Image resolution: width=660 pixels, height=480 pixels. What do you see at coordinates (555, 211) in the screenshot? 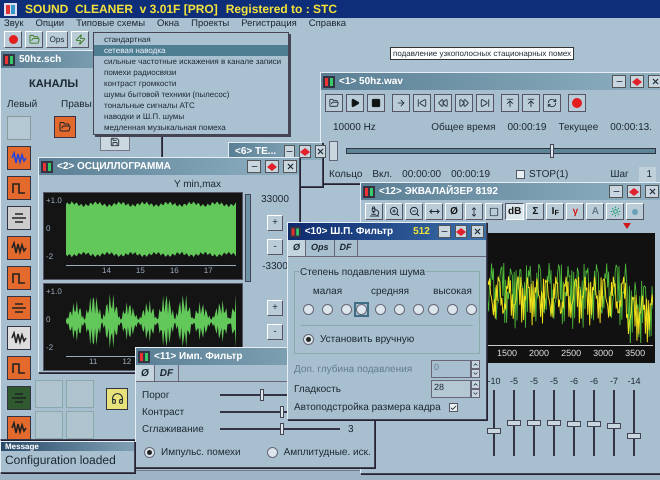
I see `equalizer-tool-button: I$_{F}$` at bounding box center [555, 211].